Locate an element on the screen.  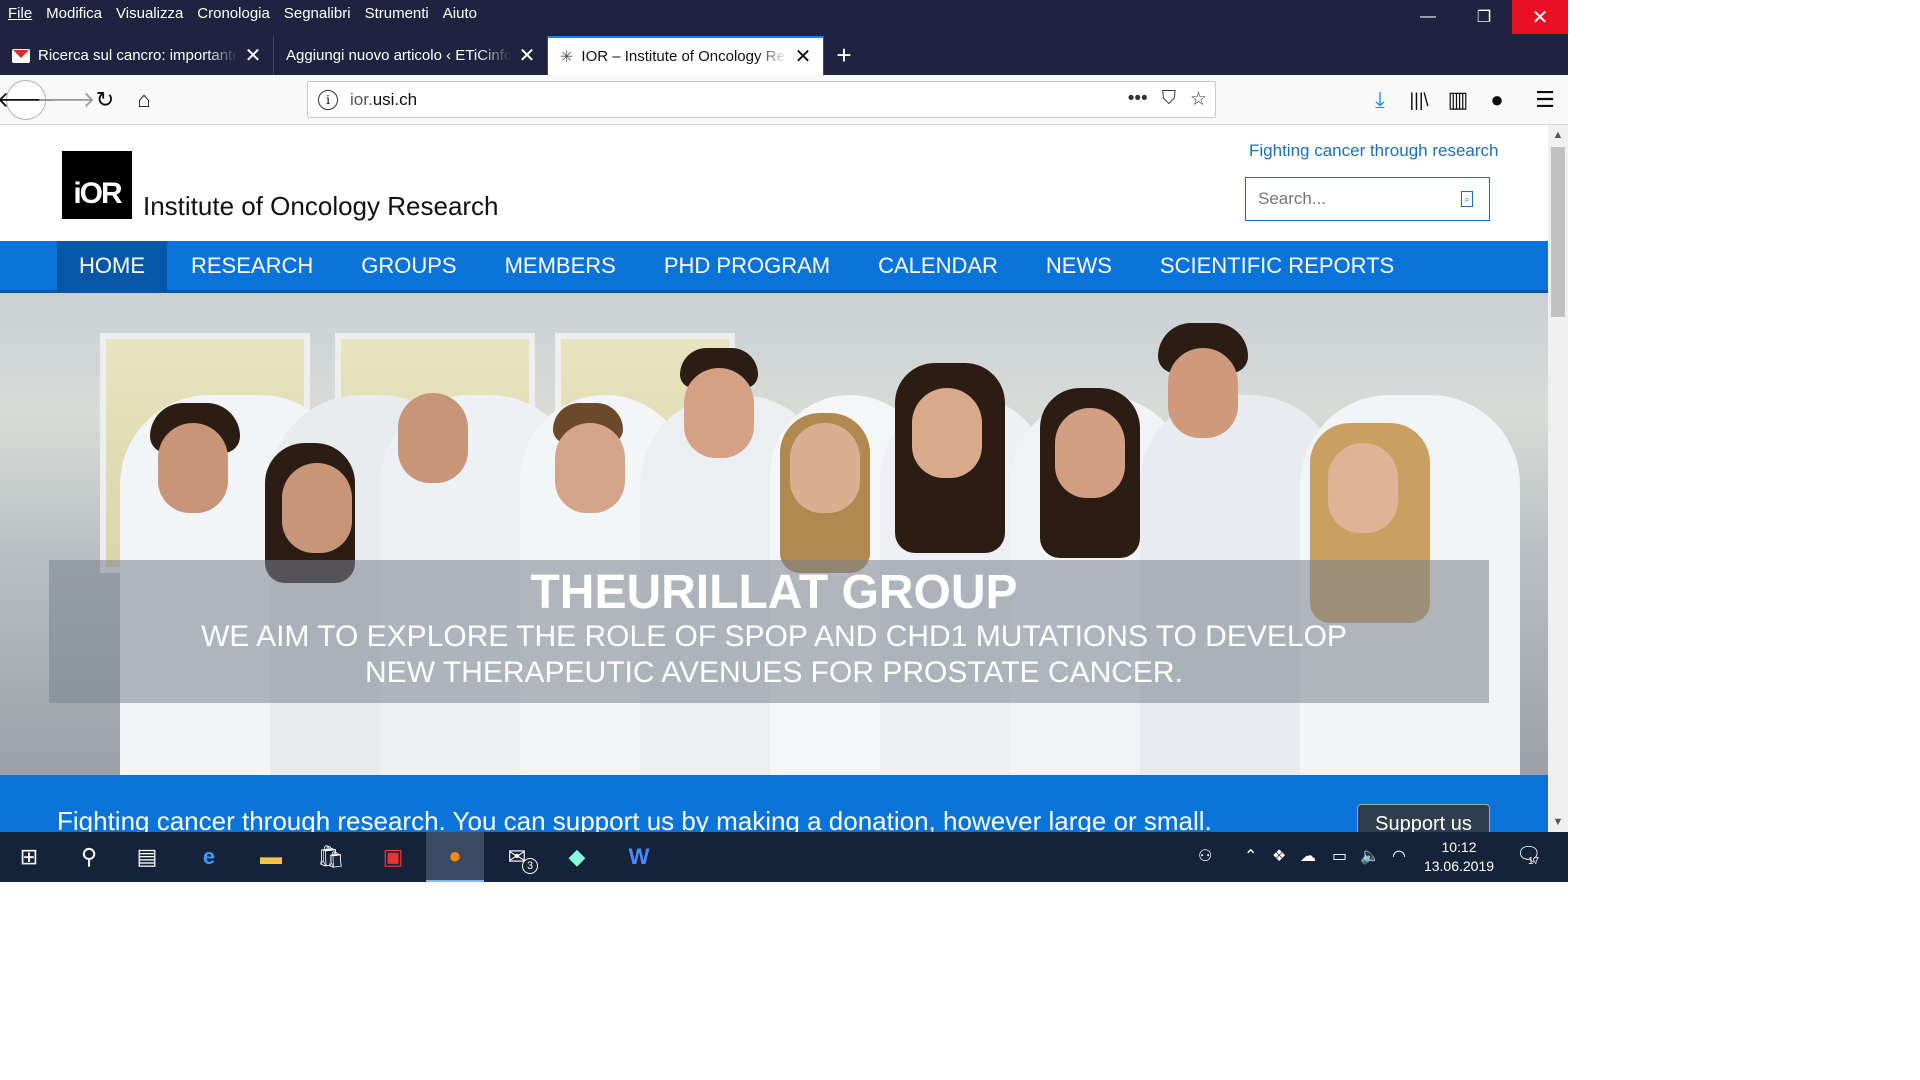
nav-phd-program: PHD PROGRAM is located at coordinates (747, 265).